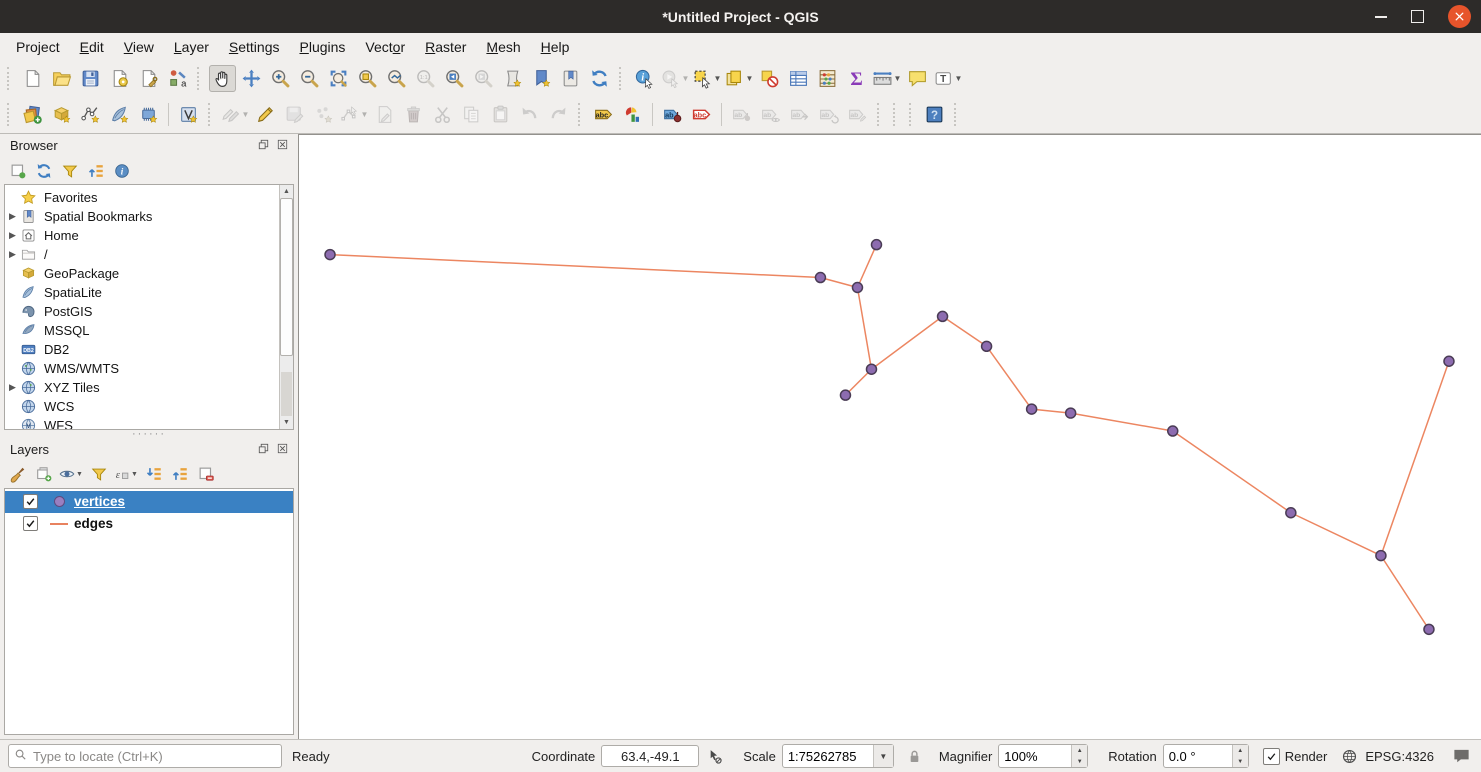  I want to click on coordinate-input, so click(650, 756).